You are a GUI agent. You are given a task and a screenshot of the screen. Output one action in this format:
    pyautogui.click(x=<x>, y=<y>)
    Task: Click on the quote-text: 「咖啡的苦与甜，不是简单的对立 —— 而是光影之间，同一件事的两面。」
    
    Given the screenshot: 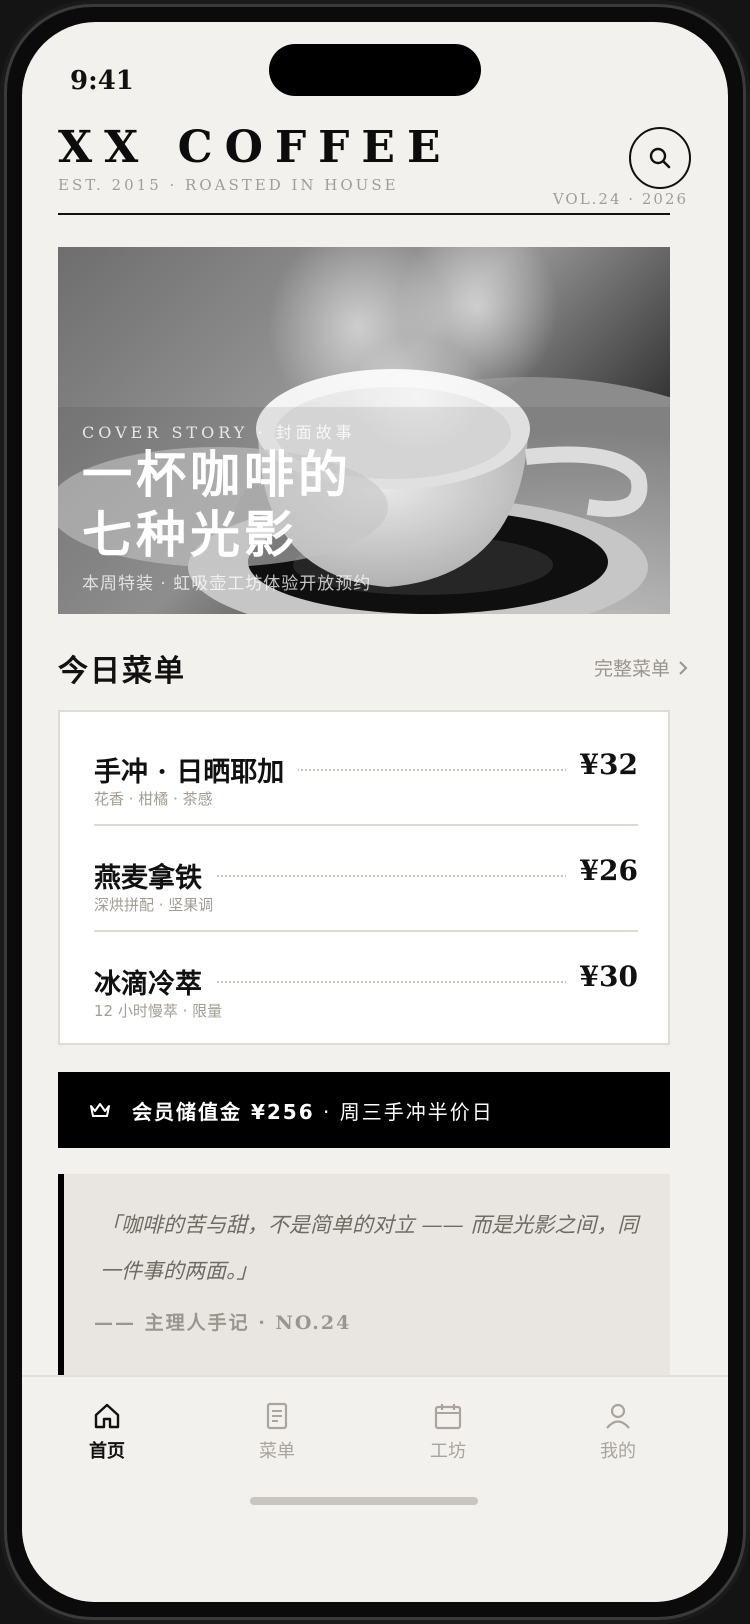 What is the action you would take?
    pyautogui.click(x=369, y=1248)
    